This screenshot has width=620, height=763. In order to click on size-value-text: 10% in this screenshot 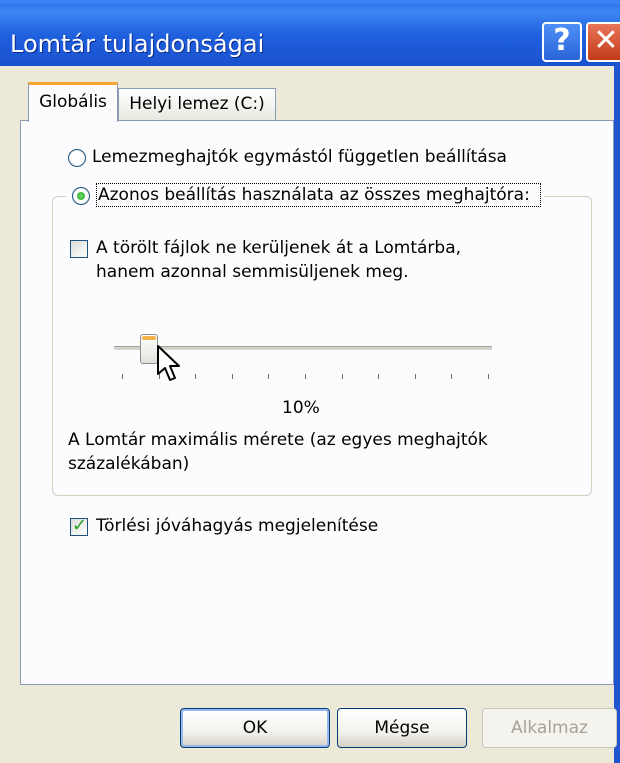, I will do `click(301, 408)`.